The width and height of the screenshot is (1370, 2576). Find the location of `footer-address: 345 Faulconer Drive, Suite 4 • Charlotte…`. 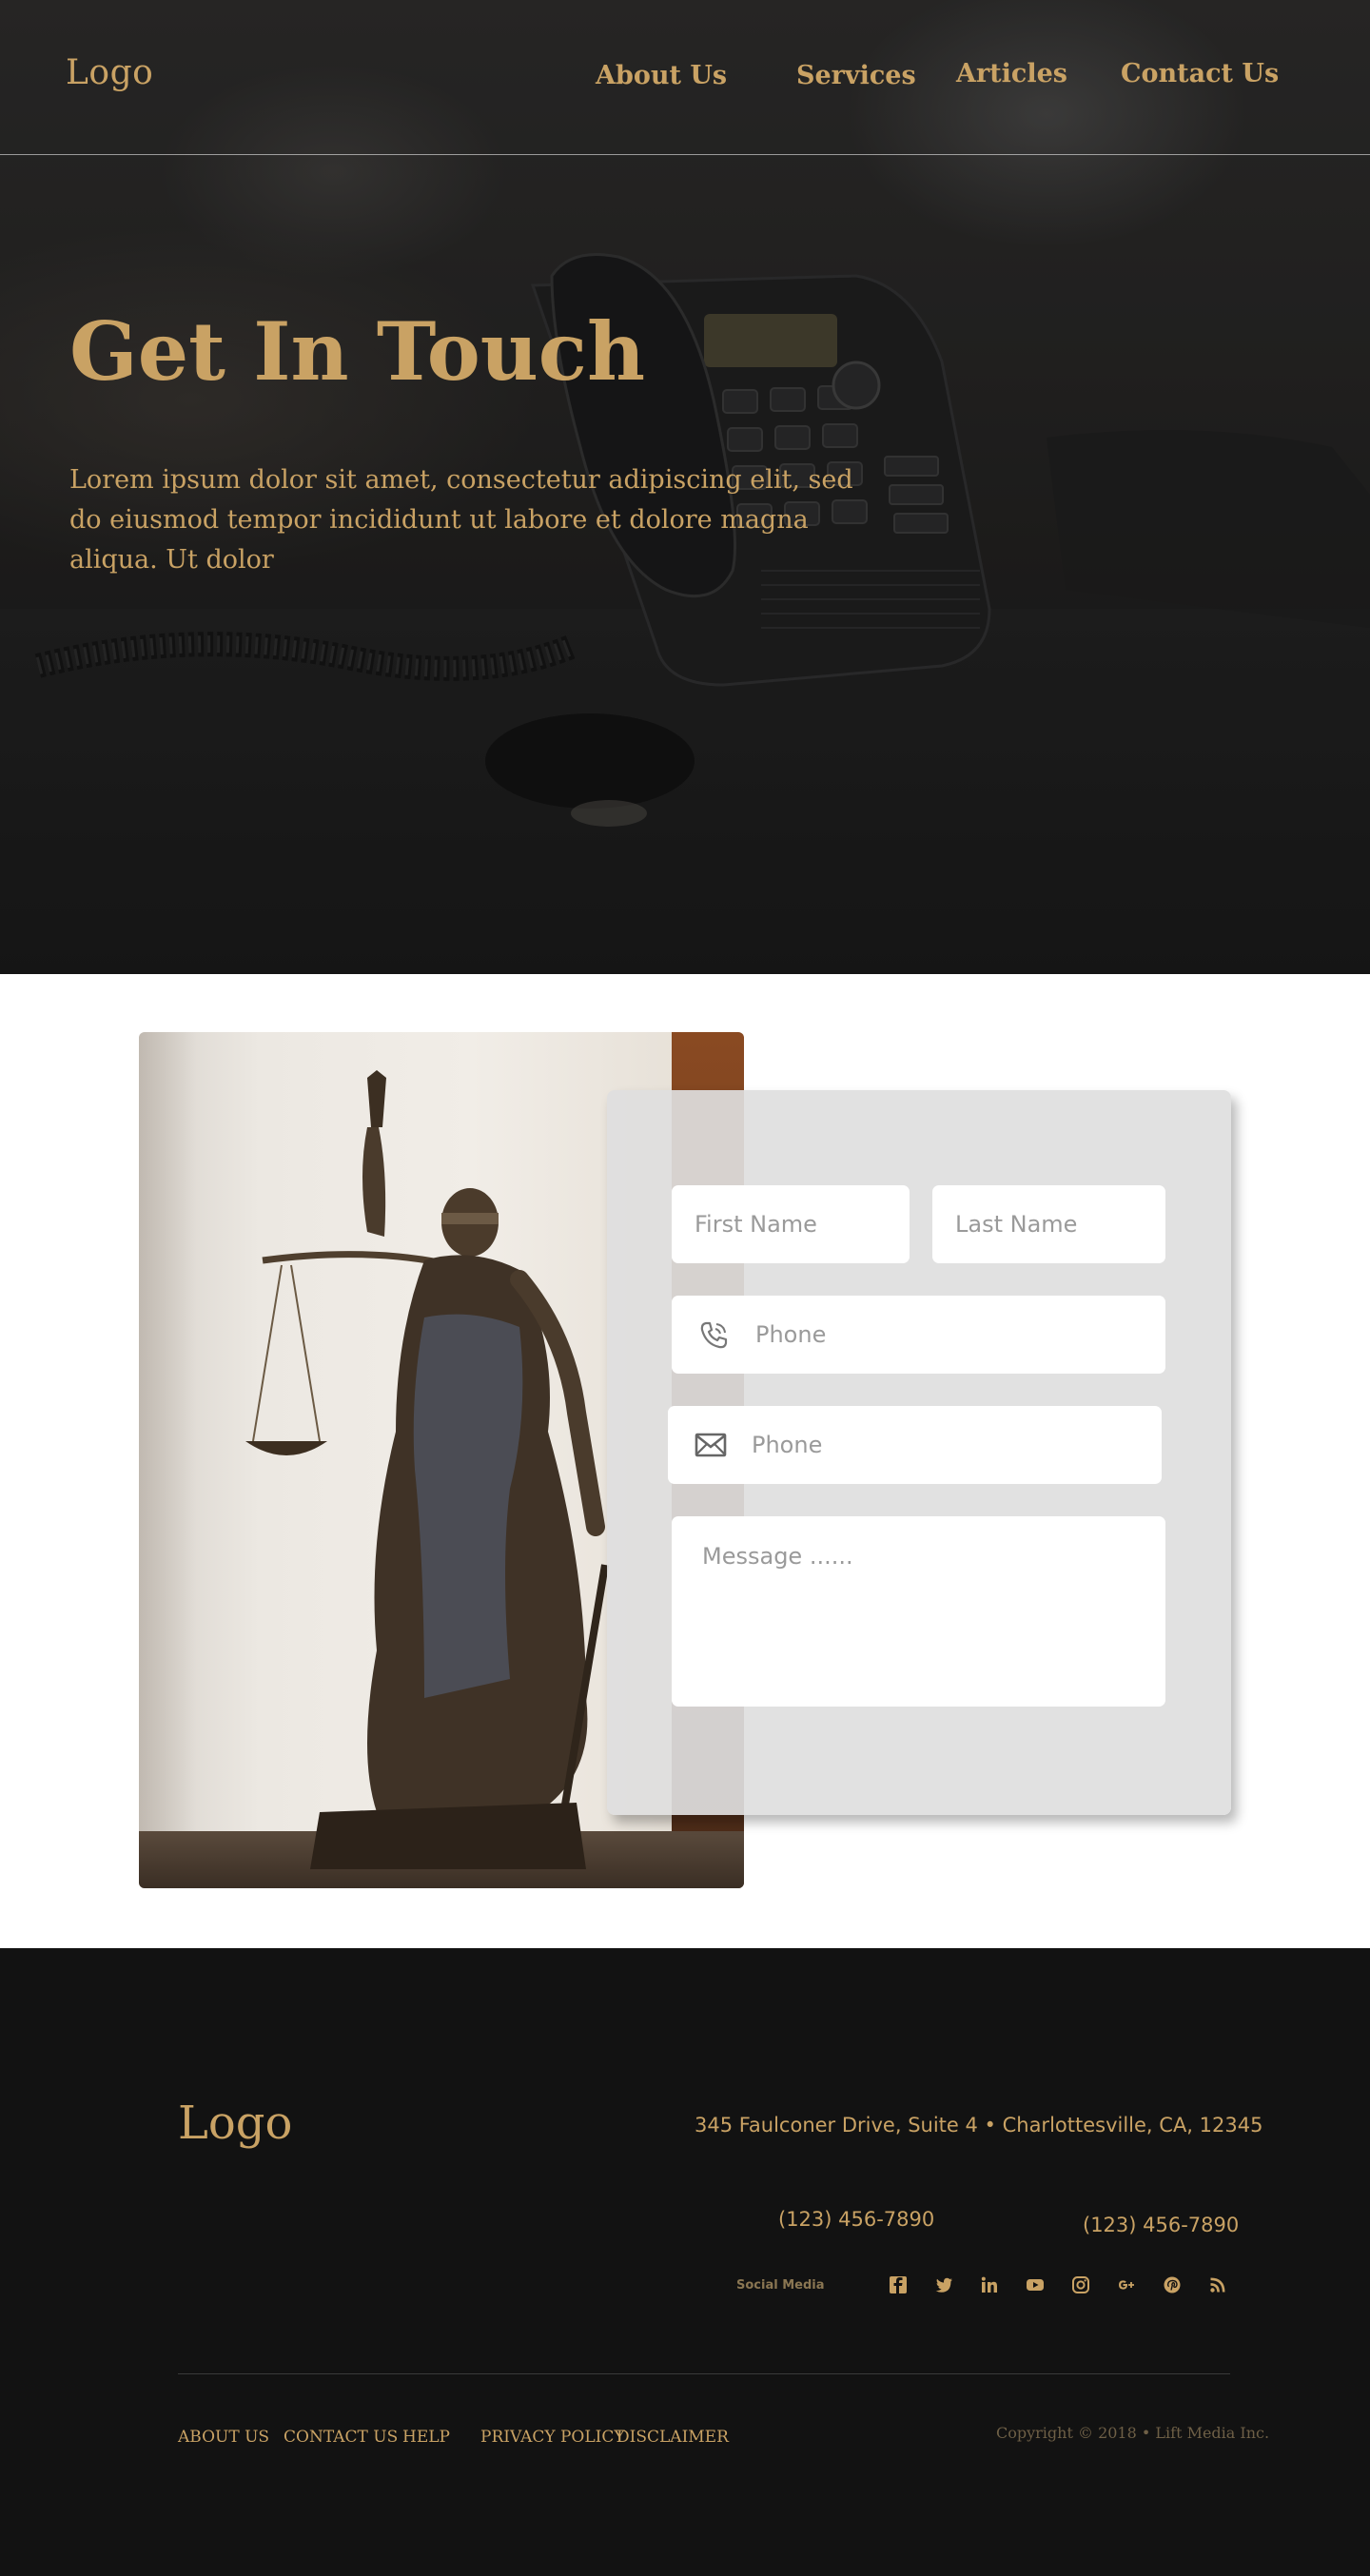

footer-address: 345 Faulconer Drive, Suite 4 • Charlotte… is located at coordinates (979, 2126).